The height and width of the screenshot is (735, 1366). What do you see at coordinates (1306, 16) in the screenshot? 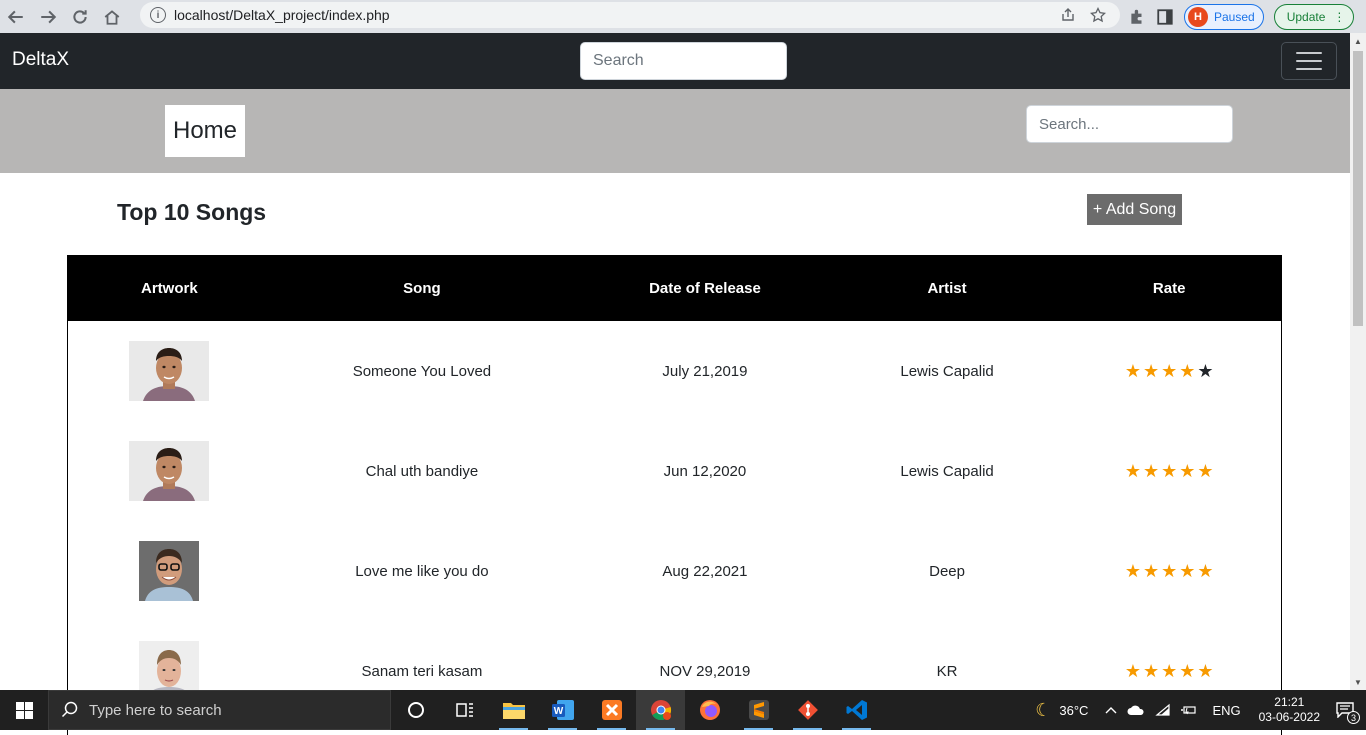
I see `update-label: Update` at bounding box center [1306, 16].